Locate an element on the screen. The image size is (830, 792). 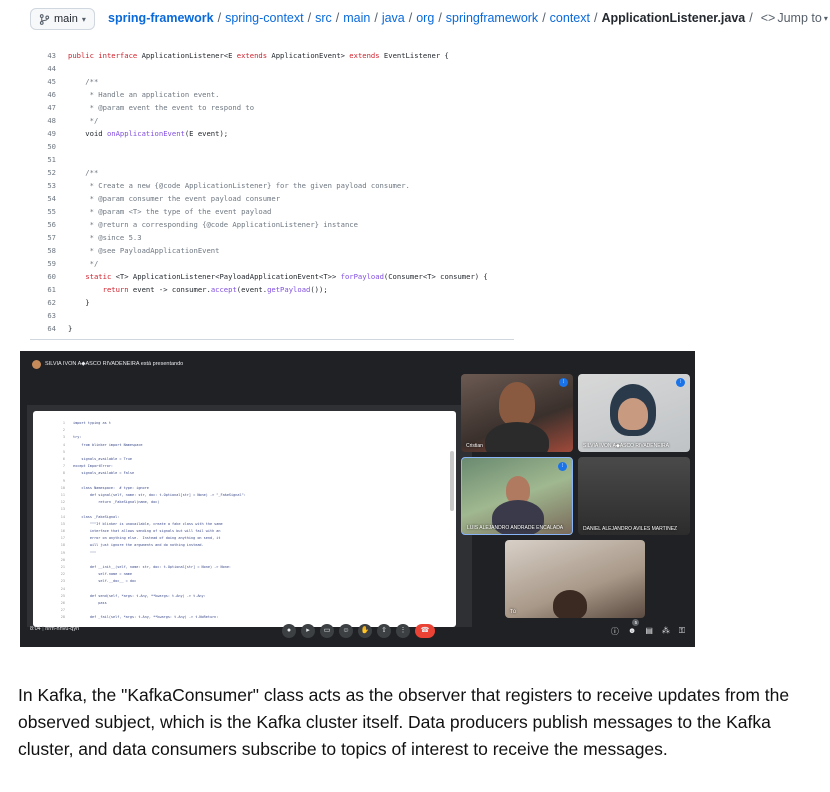
code-text: from blinker import Namespace is located at coordinates (108, 444).